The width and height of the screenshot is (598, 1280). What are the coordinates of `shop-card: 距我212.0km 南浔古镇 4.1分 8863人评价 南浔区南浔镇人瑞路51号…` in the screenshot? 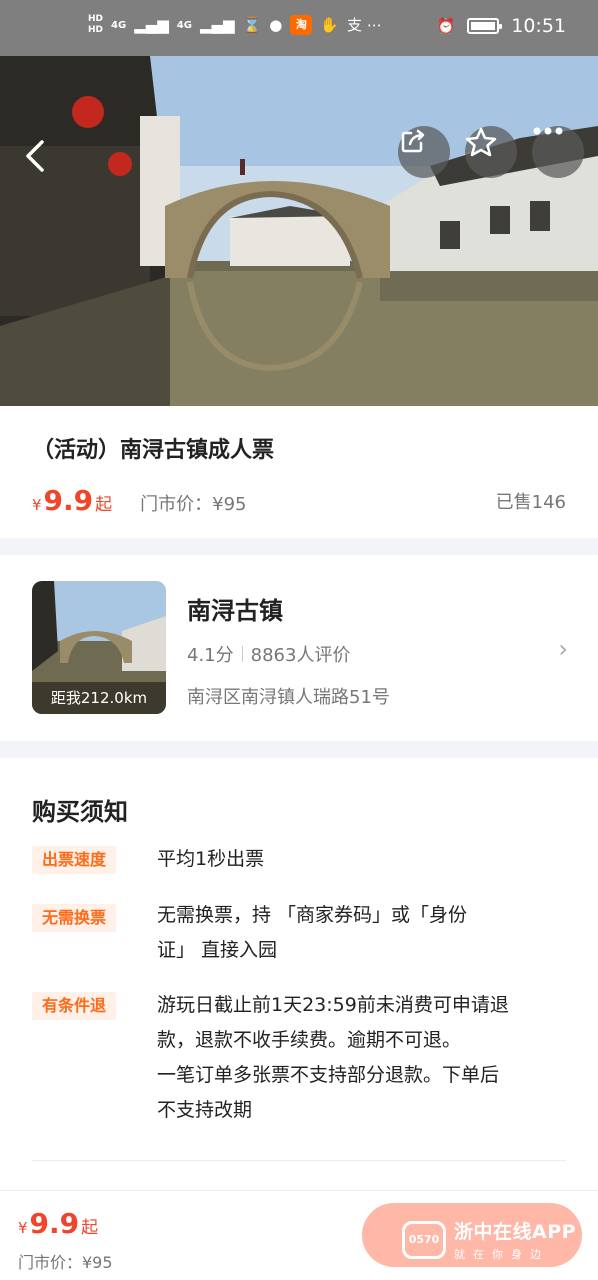 It's located at (299, 648).